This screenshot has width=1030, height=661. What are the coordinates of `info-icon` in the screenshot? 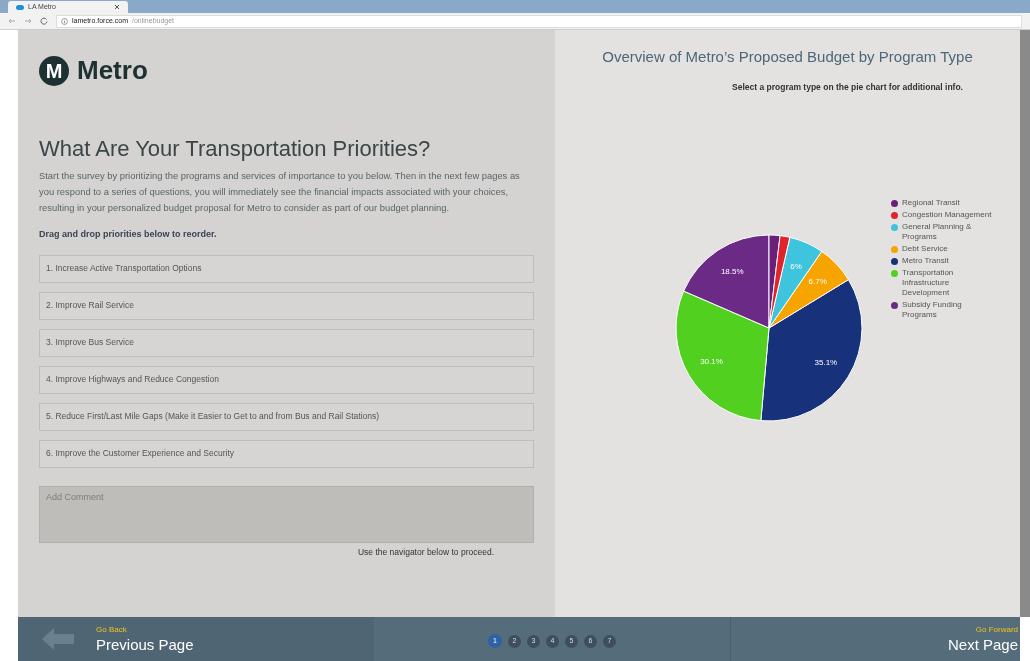 It's located at (64, 21).